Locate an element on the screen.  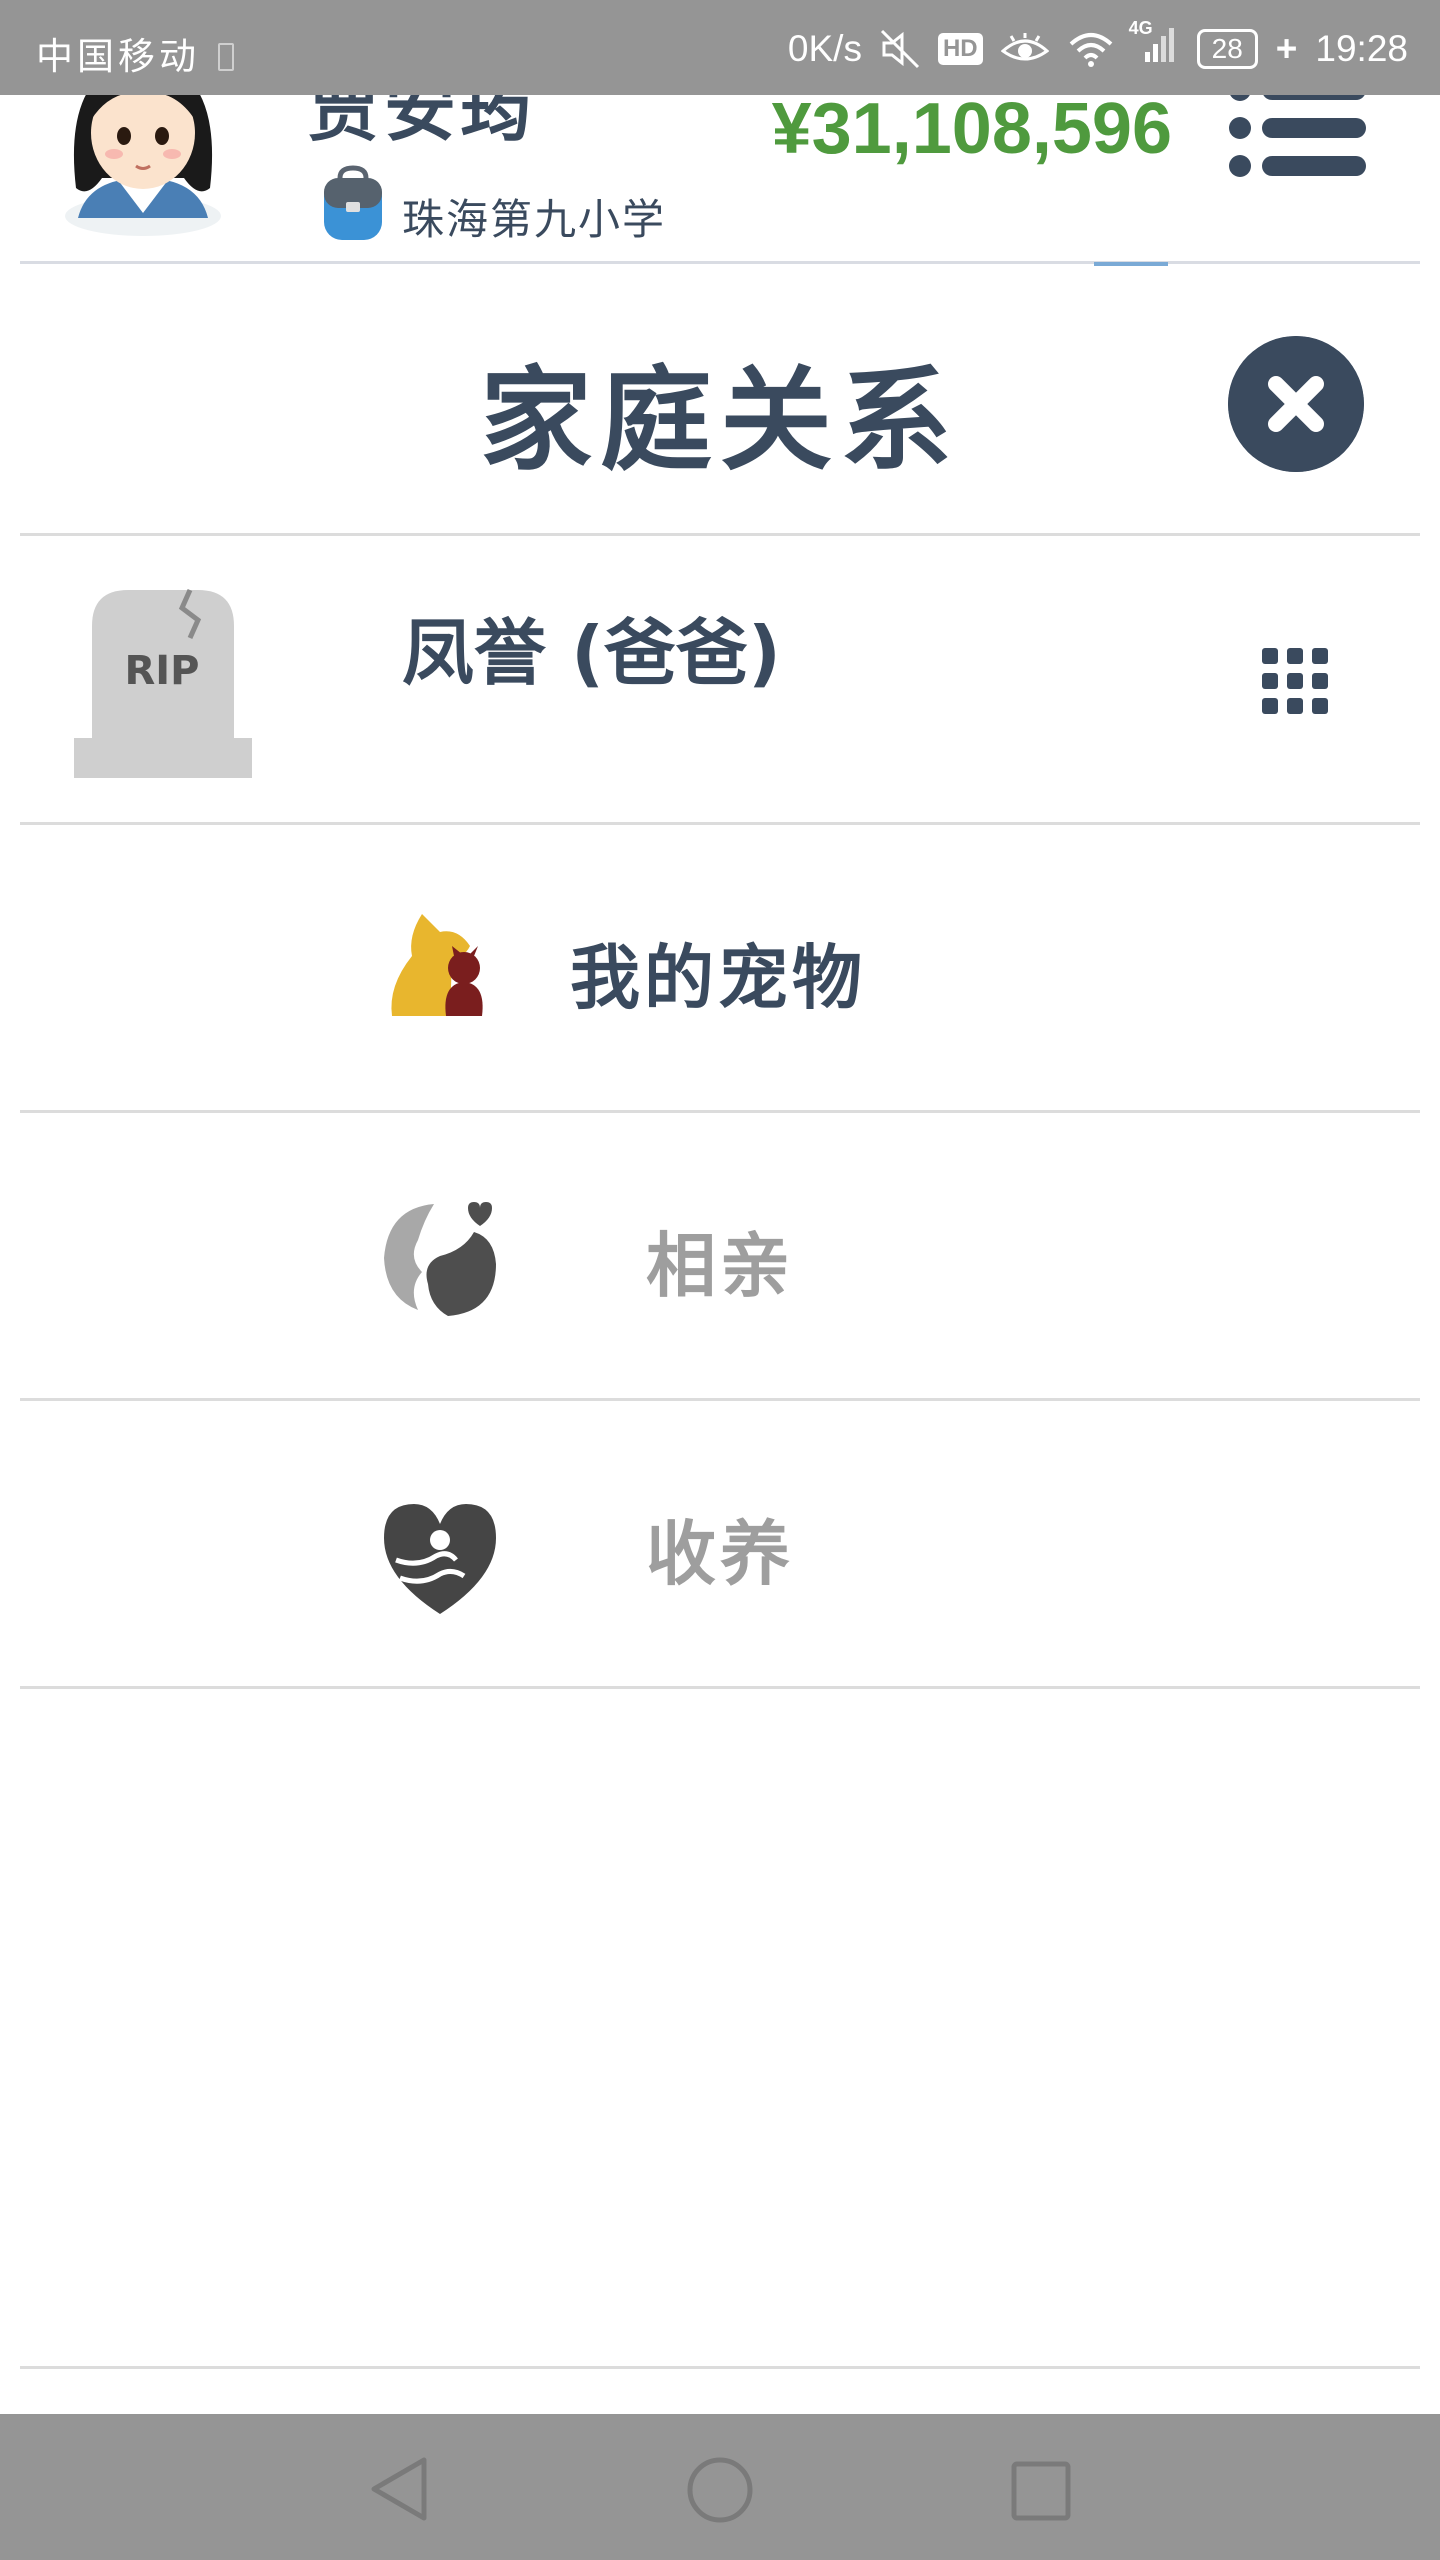
battery-icon: 28 is located at coordinates (1227, 48).